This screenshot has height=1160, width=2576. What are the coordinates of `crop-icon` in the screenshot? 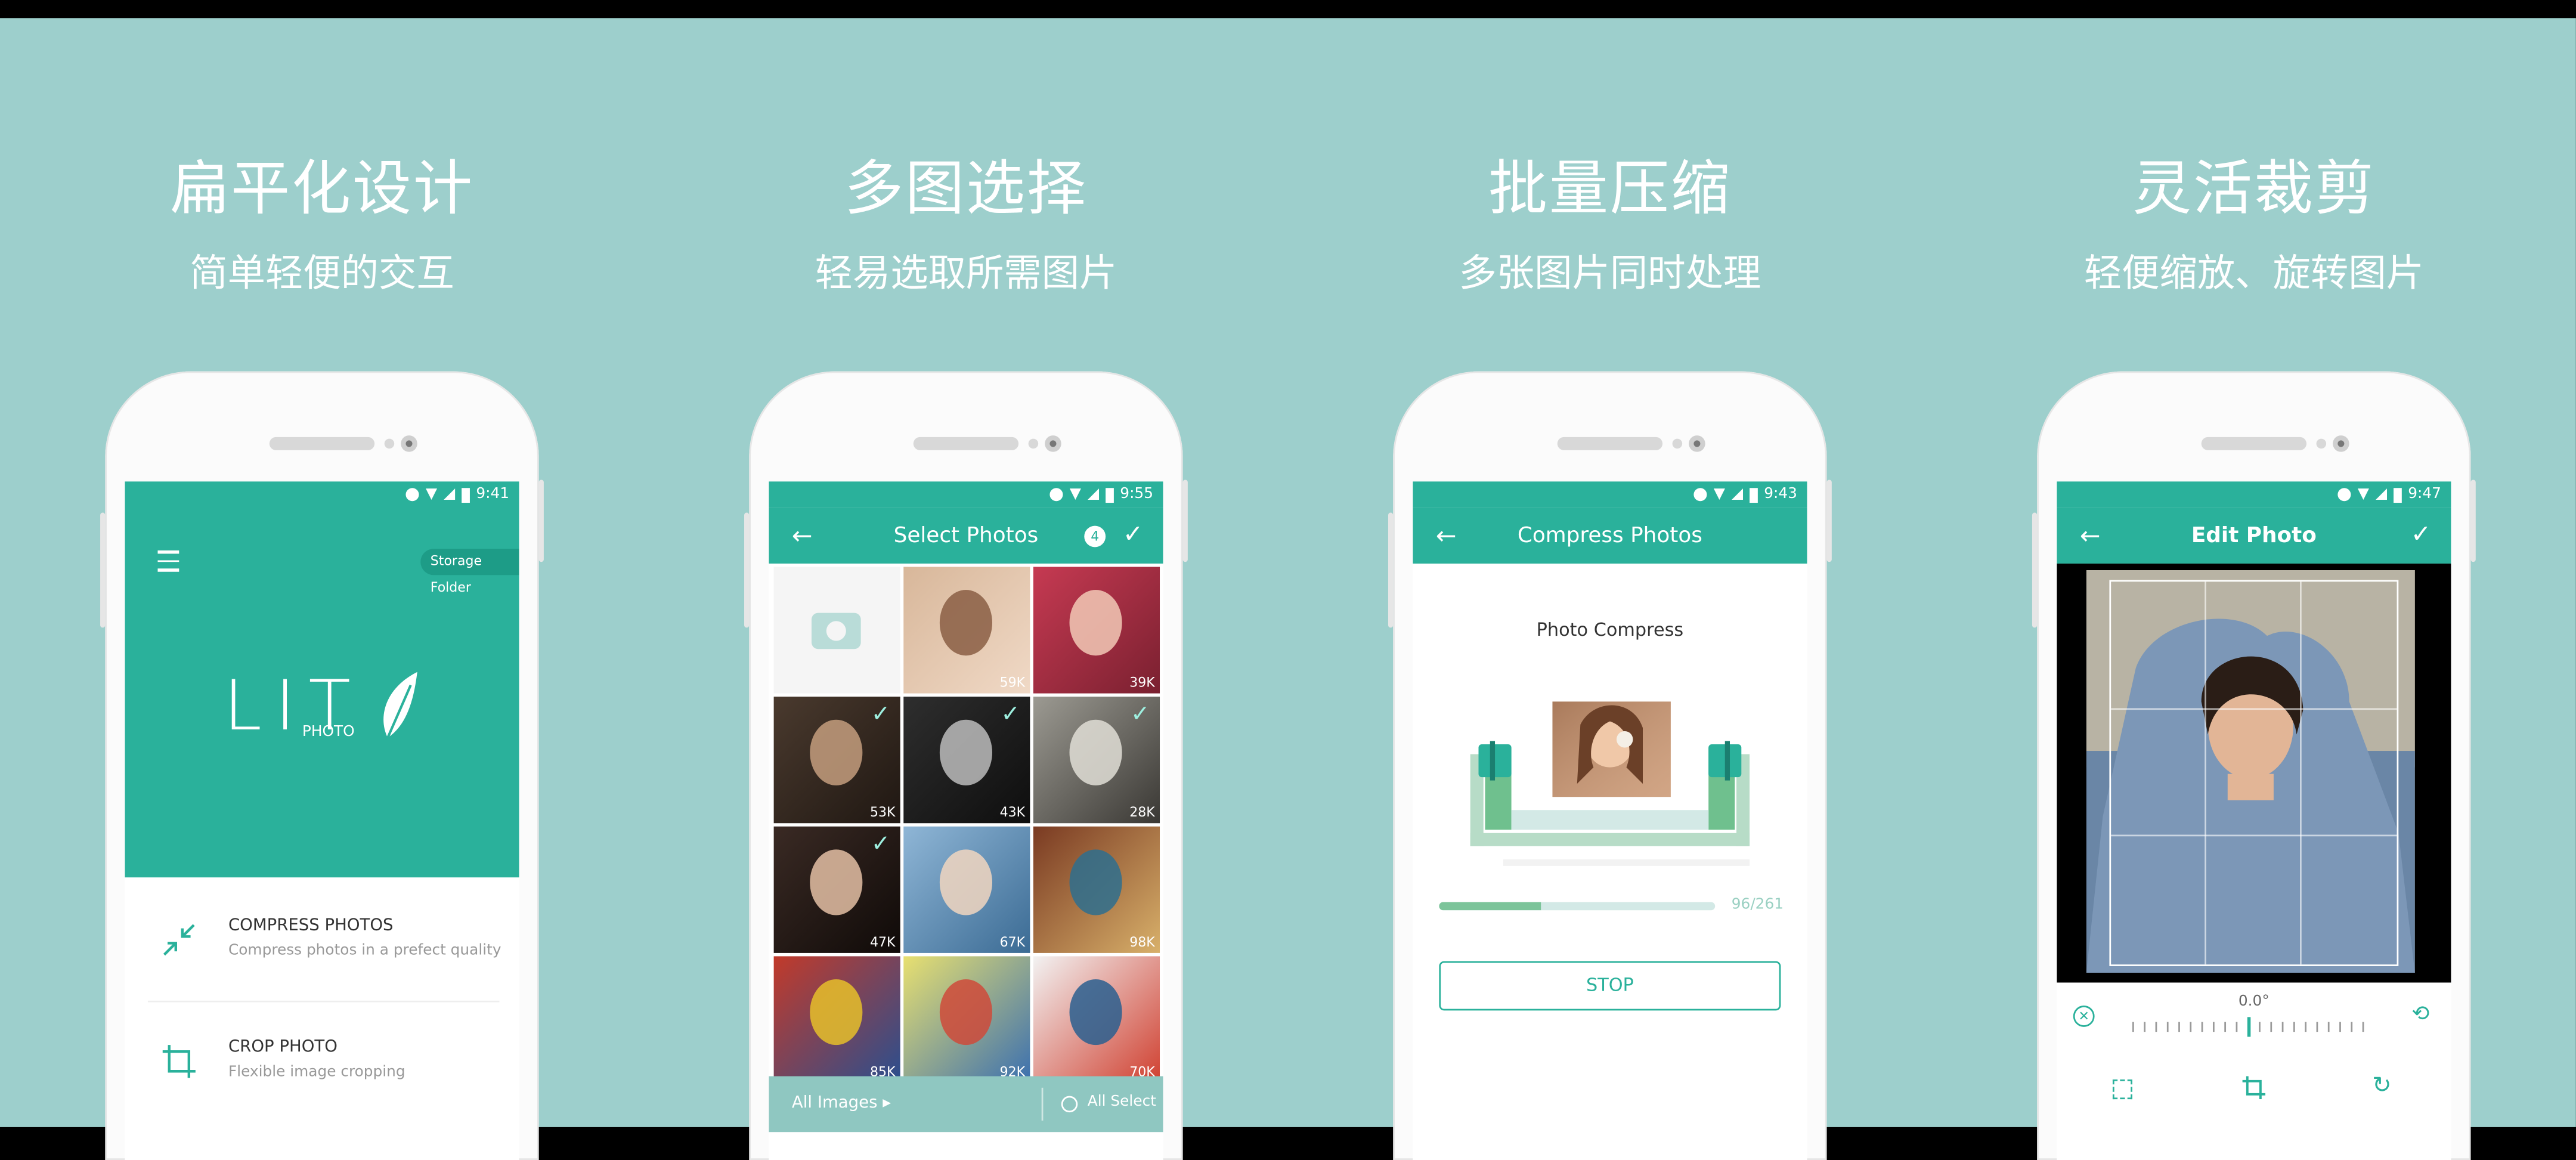 It's located at (2254, 1088).